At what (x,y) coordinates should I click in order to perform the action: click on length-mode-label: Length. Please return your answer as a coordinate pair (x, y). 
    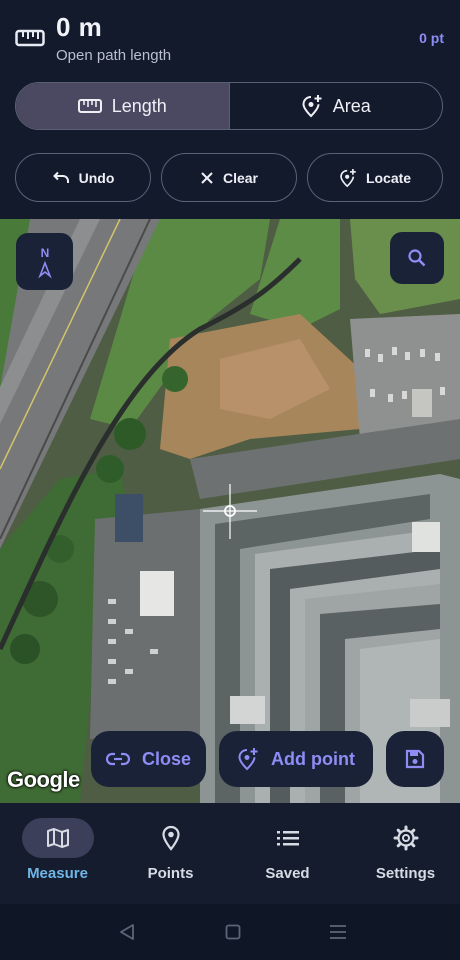
    Looking at the image, I should click on (139, 105).